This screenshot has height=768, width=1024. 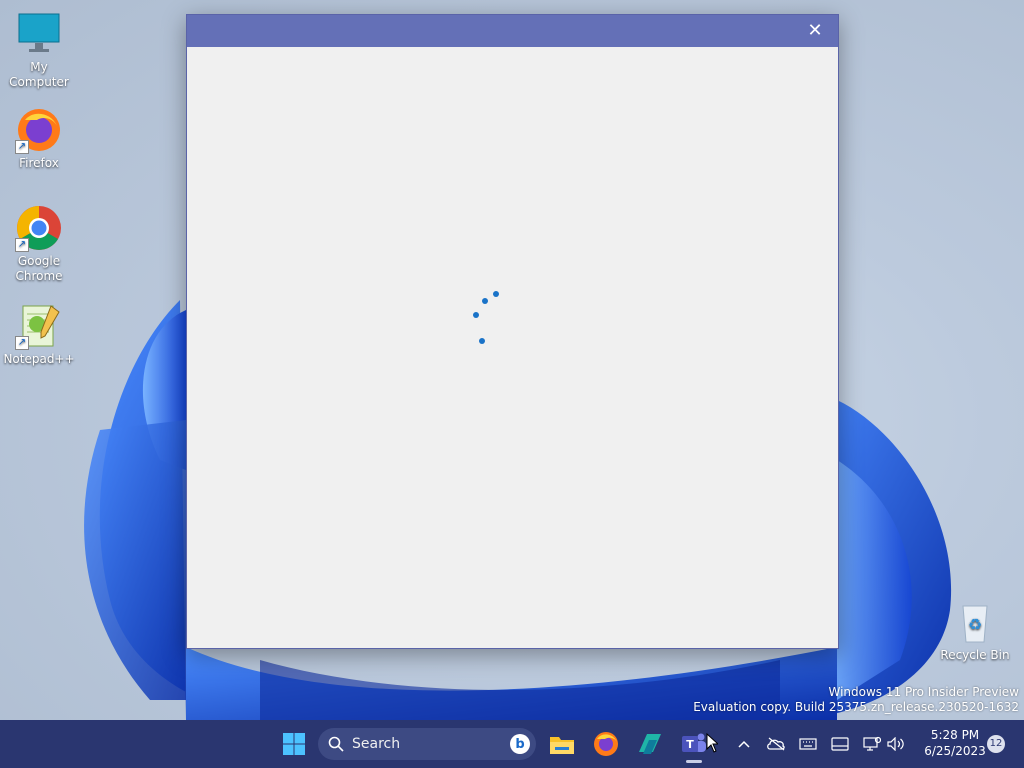 I want to click on chevron-up-icon, so click(x=744, y=744).